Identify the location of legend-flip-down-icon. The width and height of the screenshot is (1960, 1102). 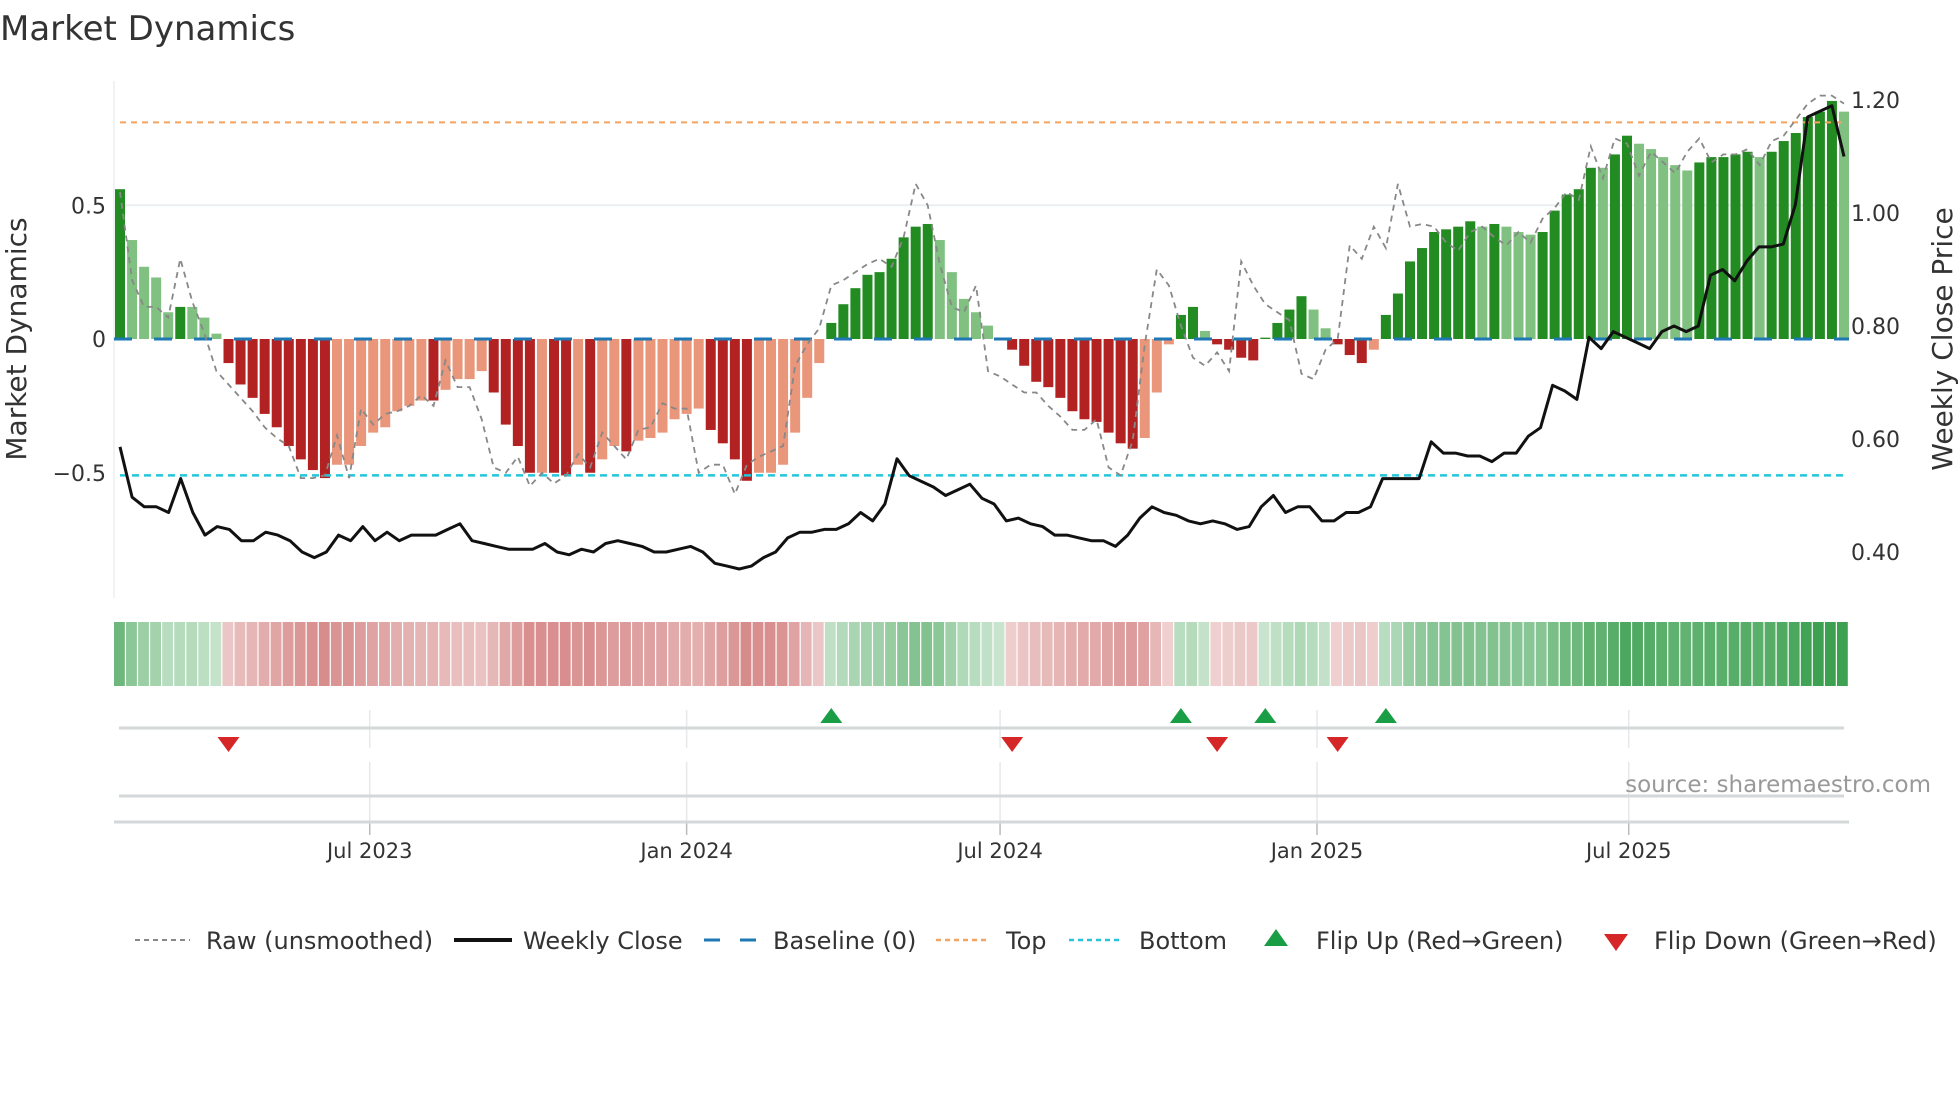
(1616, 942).